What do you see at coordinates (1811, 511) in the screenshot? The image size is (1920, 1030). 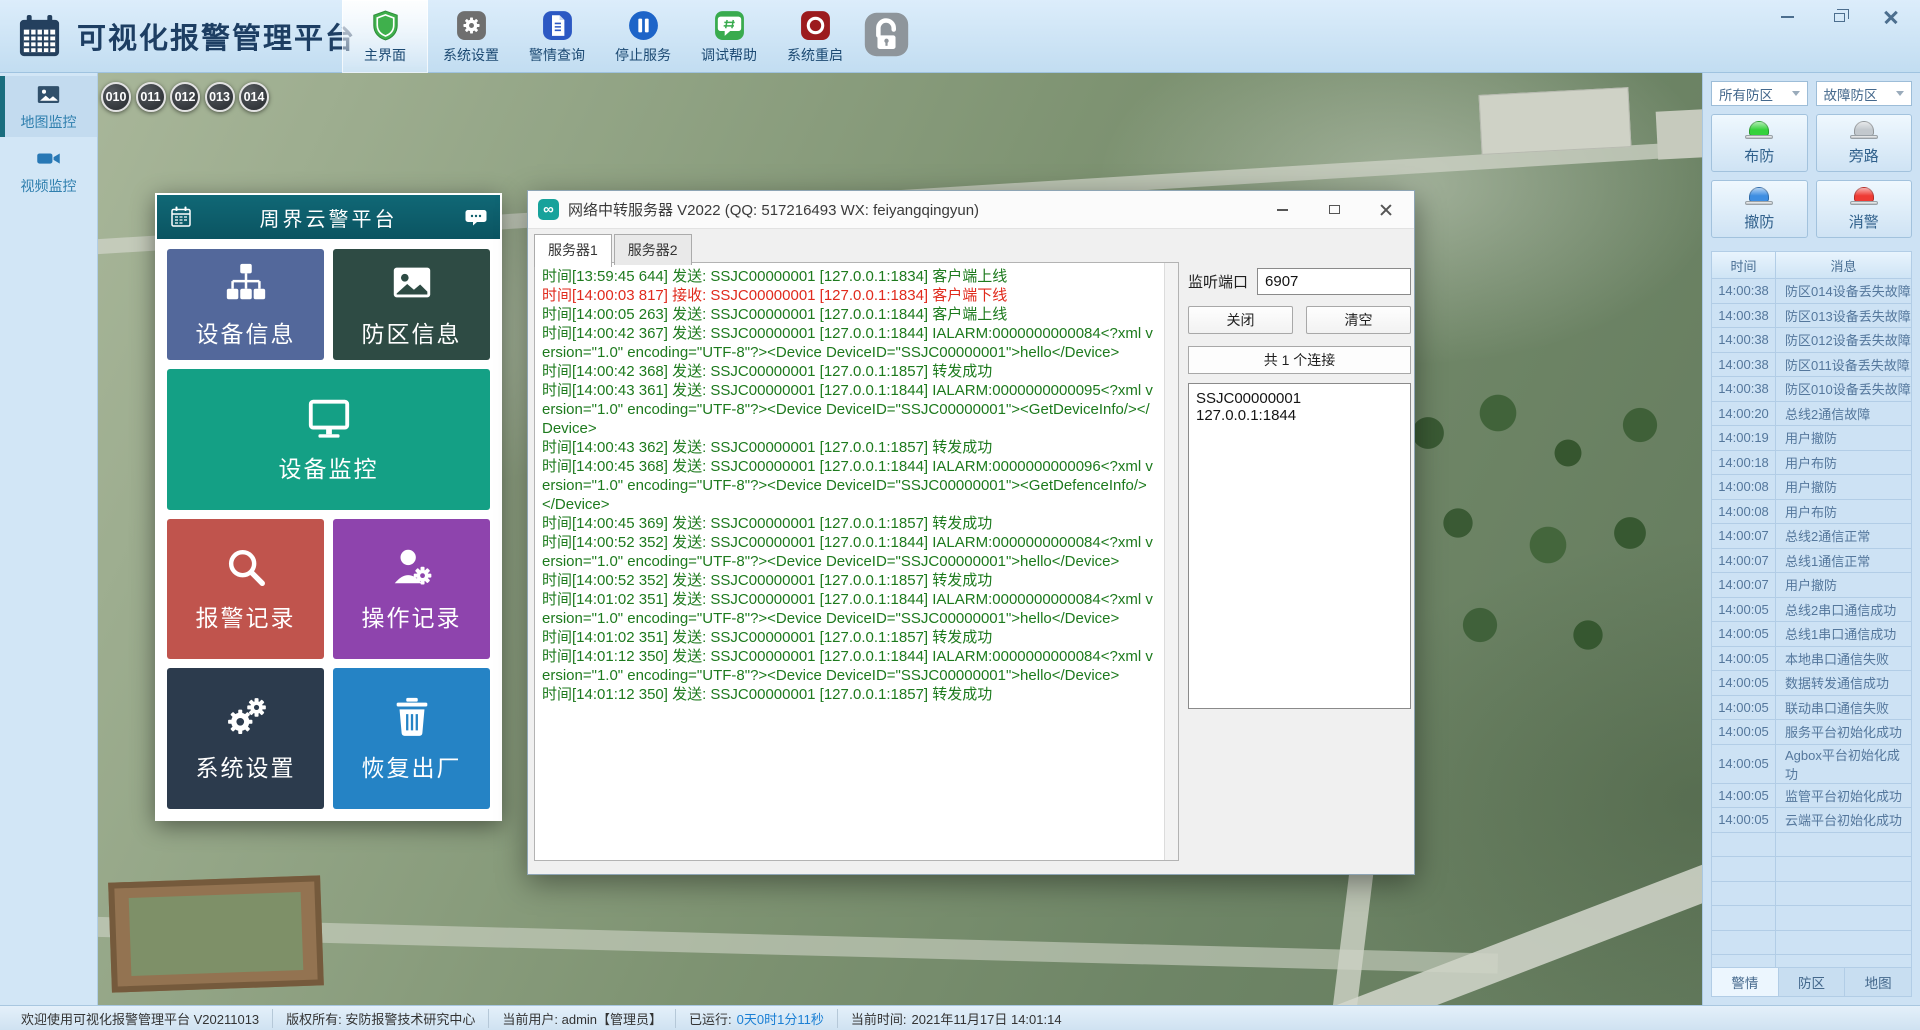 I see `table-row: 14:00:08 用户布防` at bounding box center [1811, 511].